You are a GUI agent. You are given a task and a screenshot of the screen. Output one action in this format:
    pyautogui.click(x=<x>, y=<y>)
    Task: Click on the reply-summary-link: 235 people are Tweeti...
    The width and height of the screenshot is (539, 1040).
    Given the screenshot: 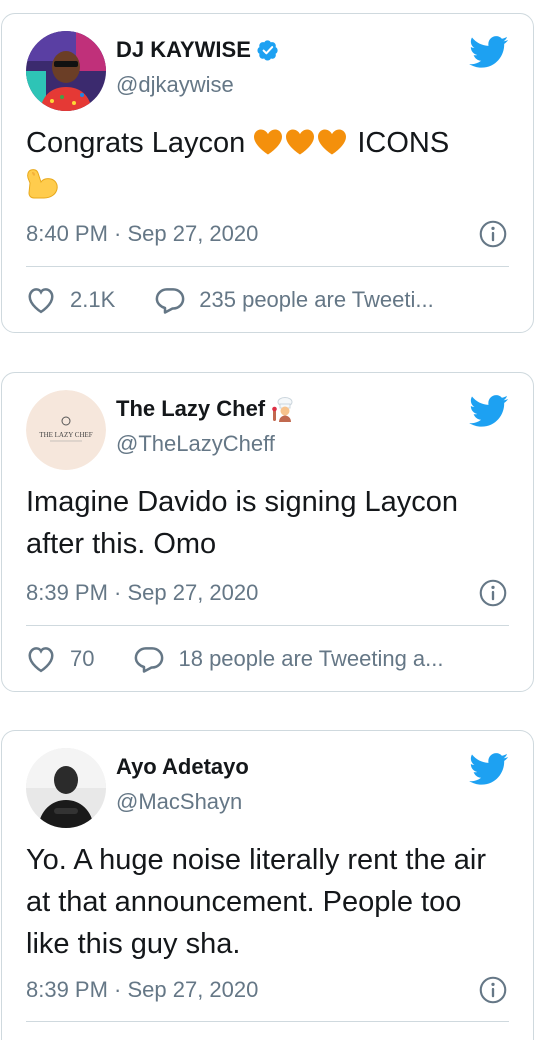 What is the action you would take?
    pyautogui.click(x=316, y=300)
    